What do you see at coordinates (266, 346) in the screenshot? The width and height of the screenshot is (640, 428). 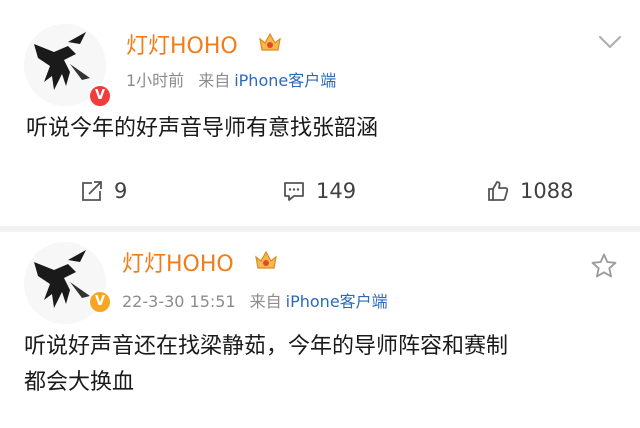 I see `post-text-line-1: 听说好声音还在找梁静茹，今年的导师阵容和赛制` at bounding box center [266, 346].